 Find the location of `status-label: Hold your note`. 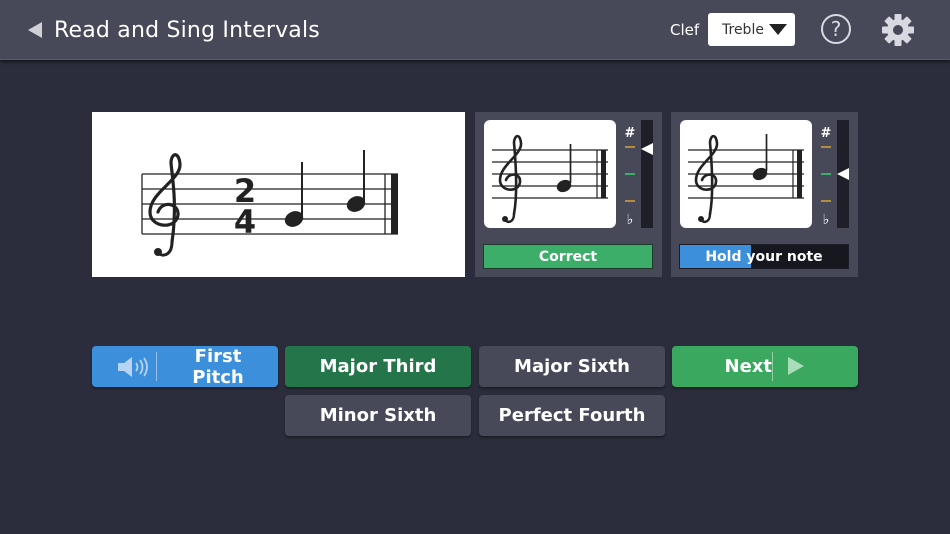

status-label: Hold your note is located at coordinates (764, 256).